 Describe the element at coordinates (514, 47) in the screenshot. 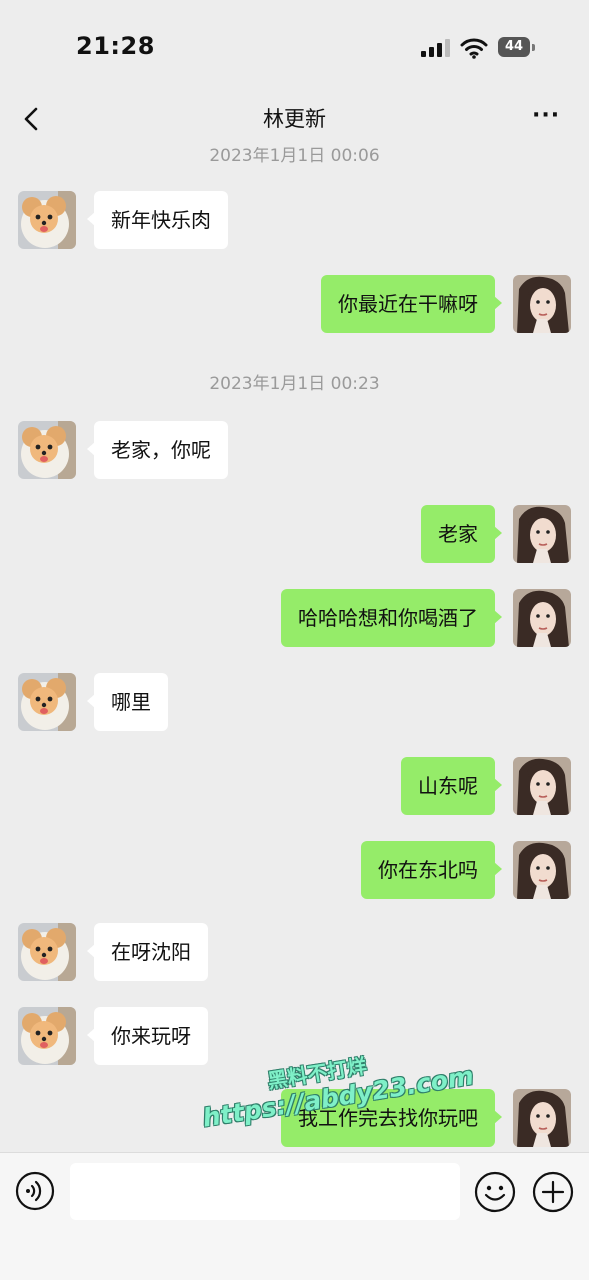

I see `battery-level: 44` at that location.